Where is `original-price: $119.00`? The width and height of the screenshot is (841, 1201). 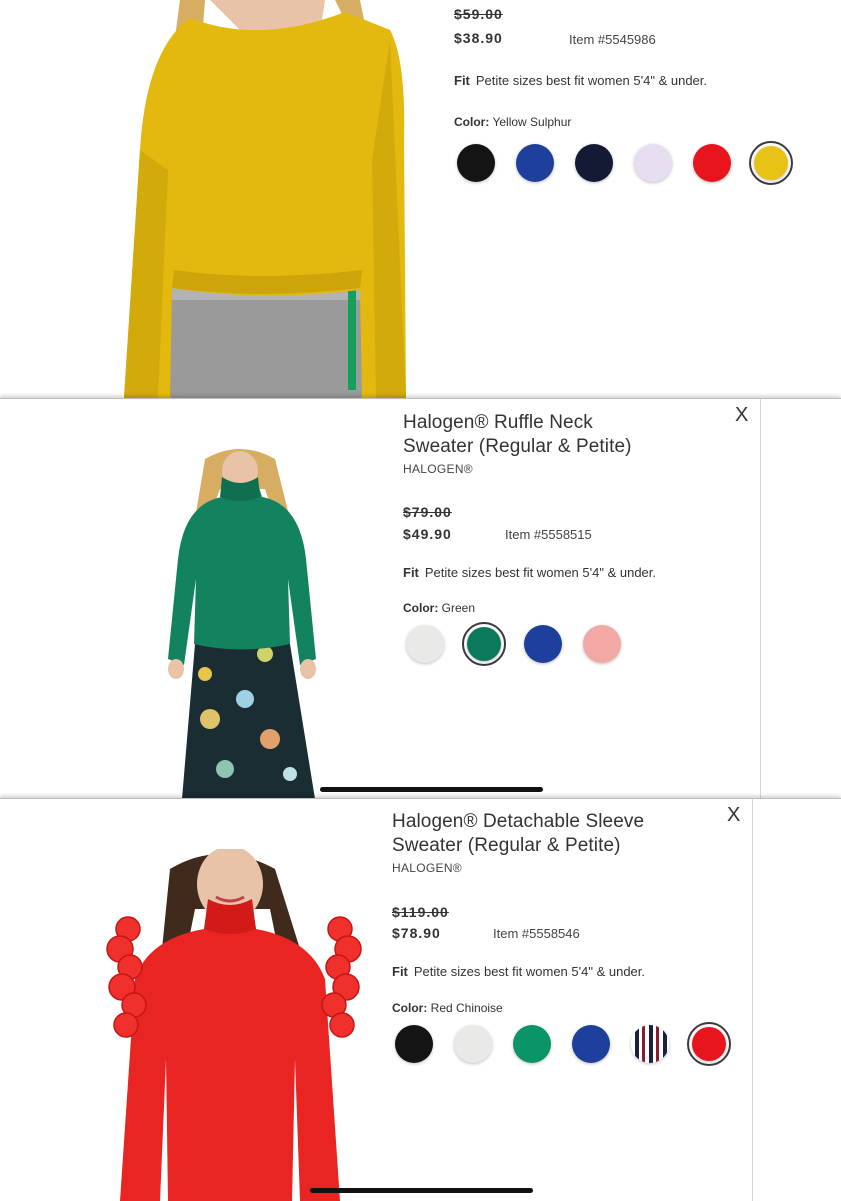
original-price: $119.00 is located at coordinates (420, 912).